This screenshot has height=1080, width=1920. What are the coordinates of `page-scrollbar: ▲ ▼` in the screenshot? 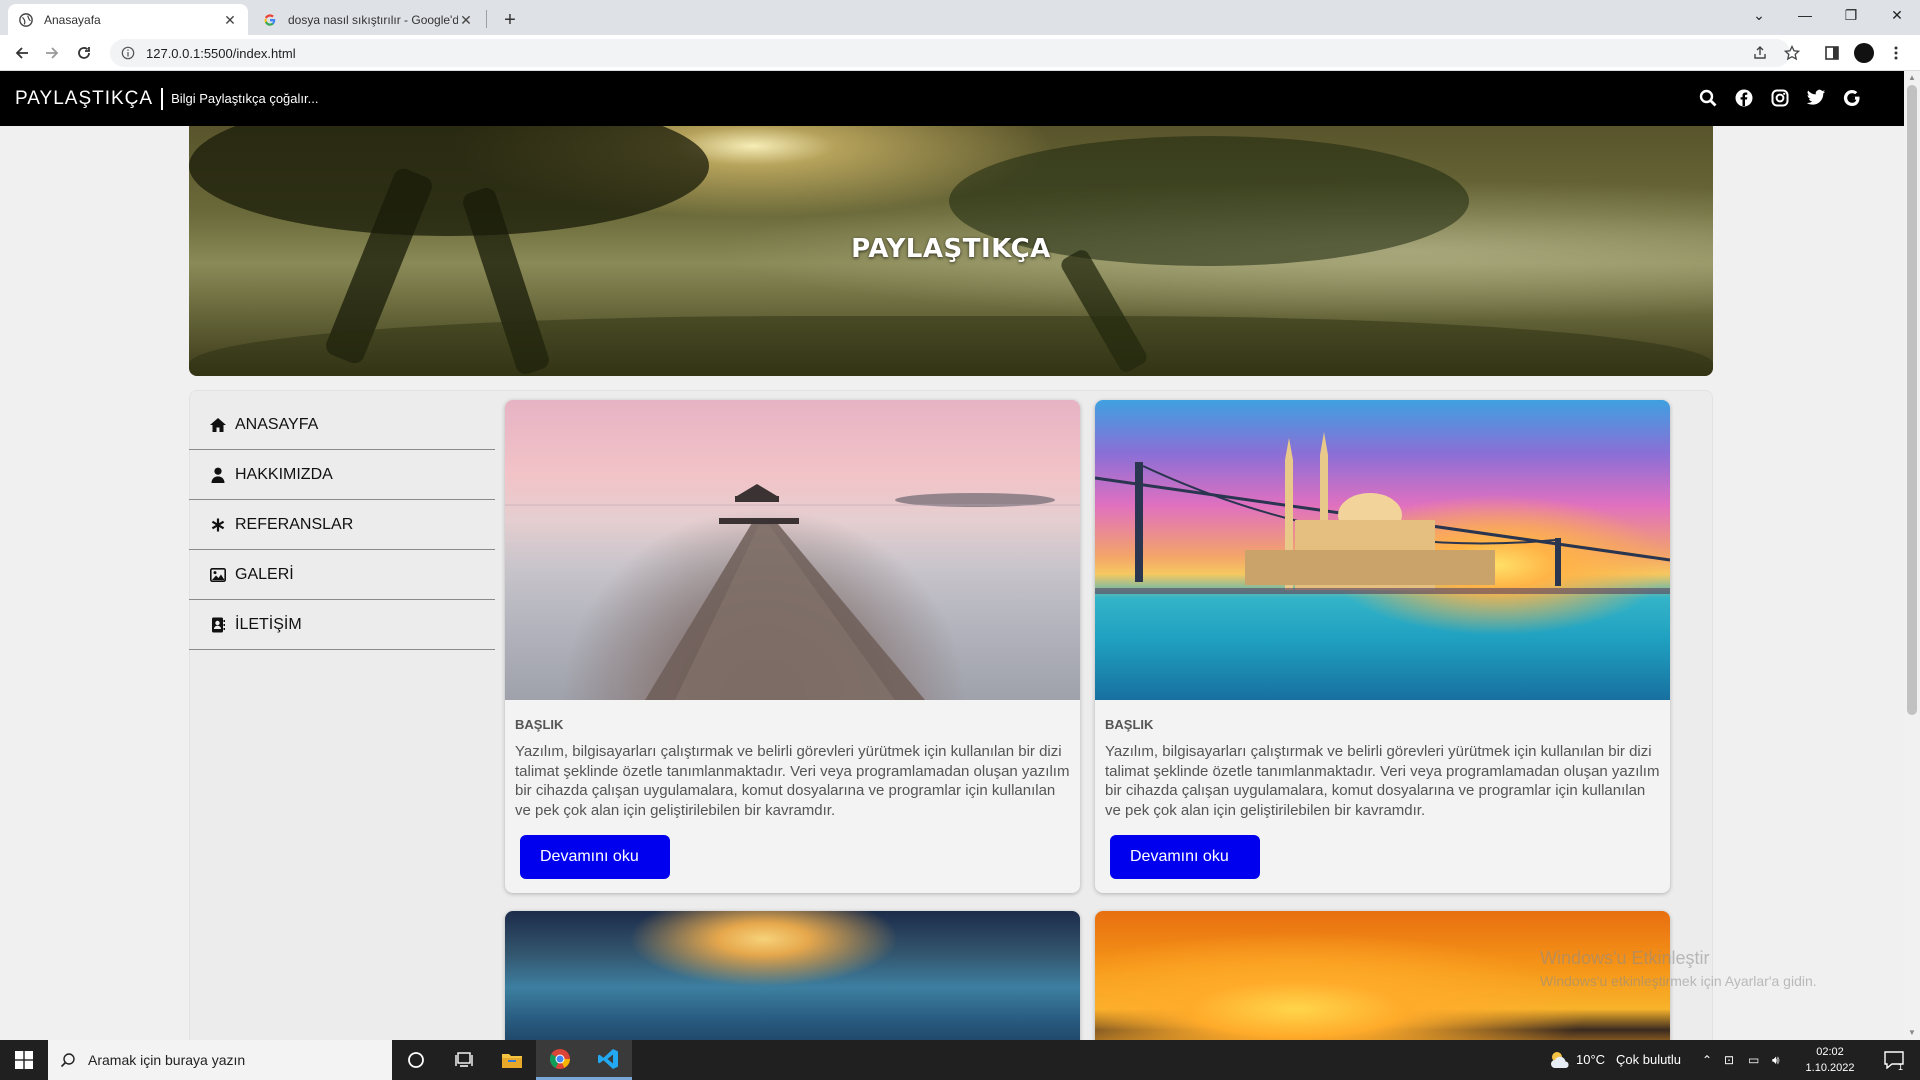 It's located at (1912, 555).